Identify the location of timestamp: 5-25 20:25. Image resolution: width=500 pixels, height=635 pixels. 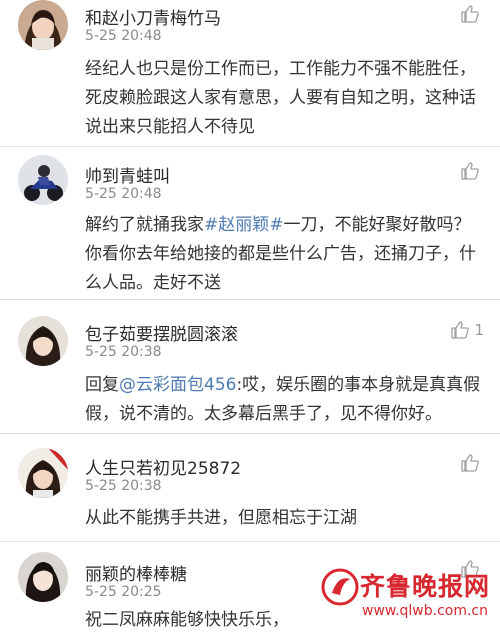
(123, 592).